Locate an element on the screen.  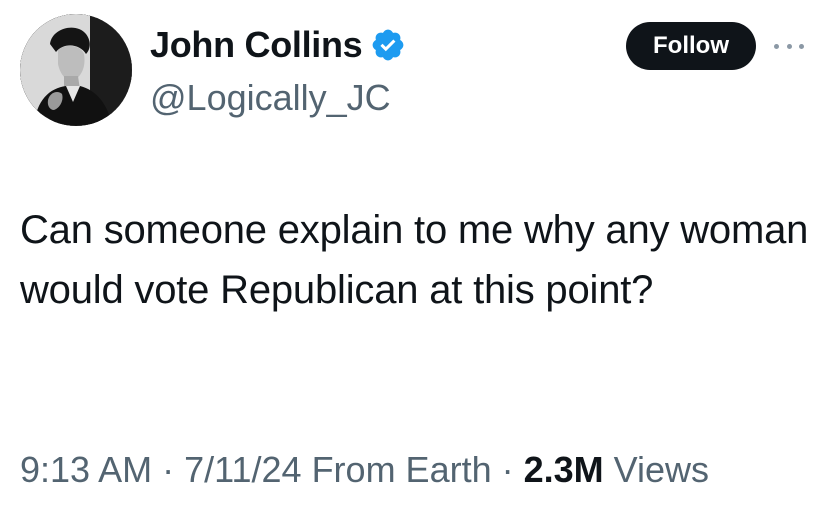
verified-badge-icon is located at coordinates (388, 45).